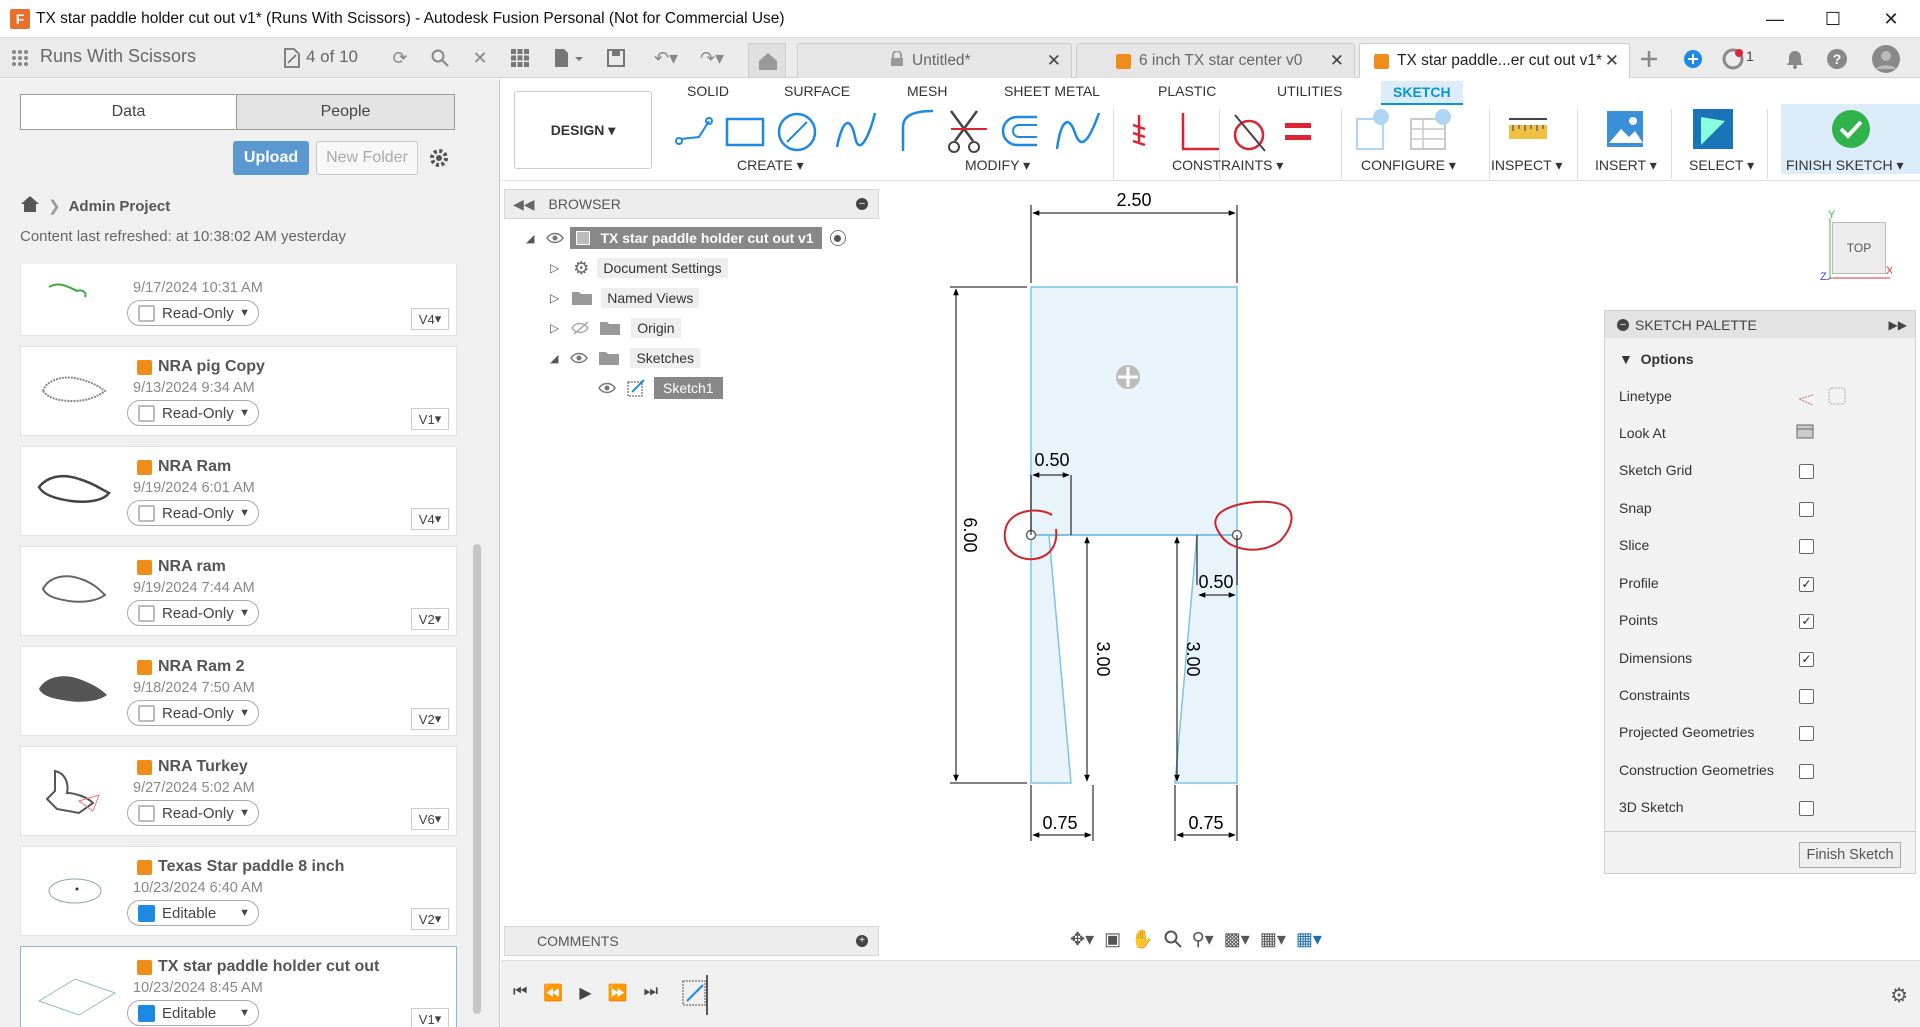 The height and width of the screenshot is (1027, 1920). I want to click on select-menu: SELECT ▾, so click(1721, 165).